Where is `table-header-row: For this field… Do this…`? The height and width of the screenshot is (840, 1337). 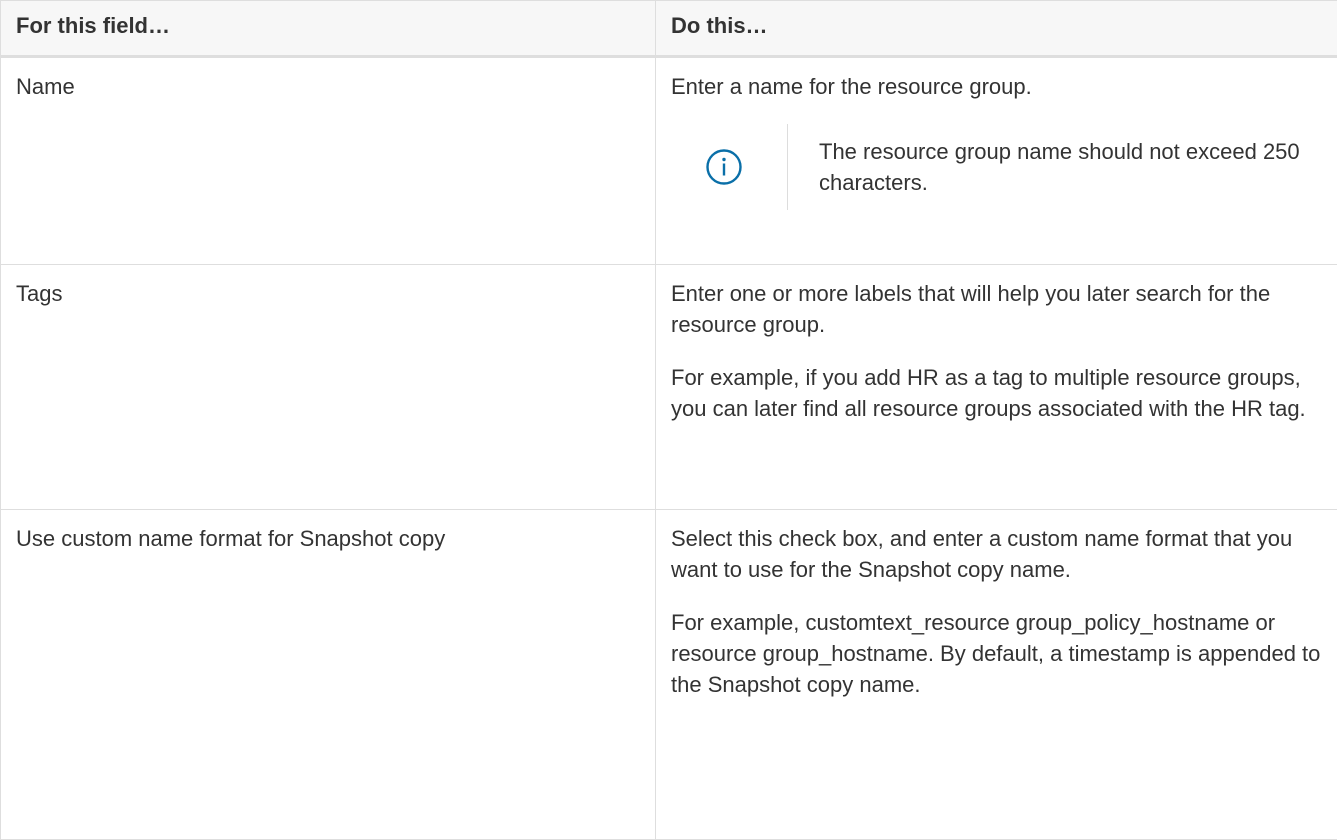 table-header-row: For this field… Do this… is located at coordinates (669, 29).